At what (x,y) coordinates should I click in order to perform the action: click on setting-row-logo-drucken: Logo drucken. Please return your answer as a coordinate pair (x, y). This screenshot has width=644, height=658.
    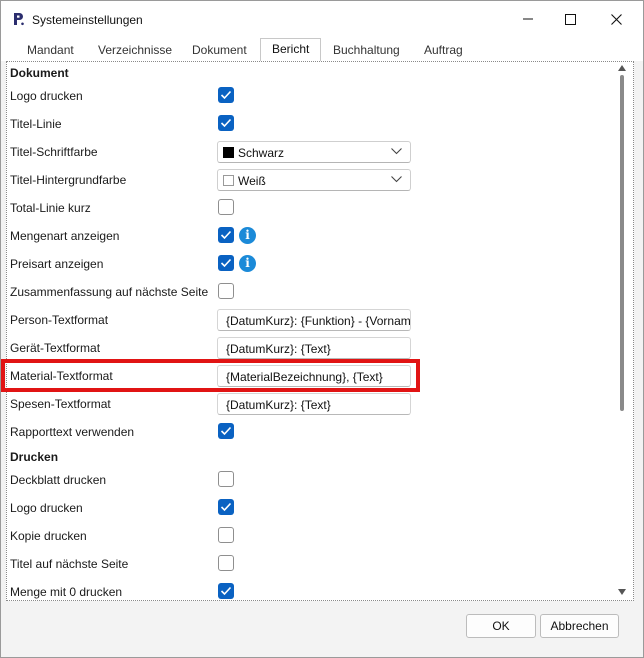
    Looking at the image, I should click on (313, 96).